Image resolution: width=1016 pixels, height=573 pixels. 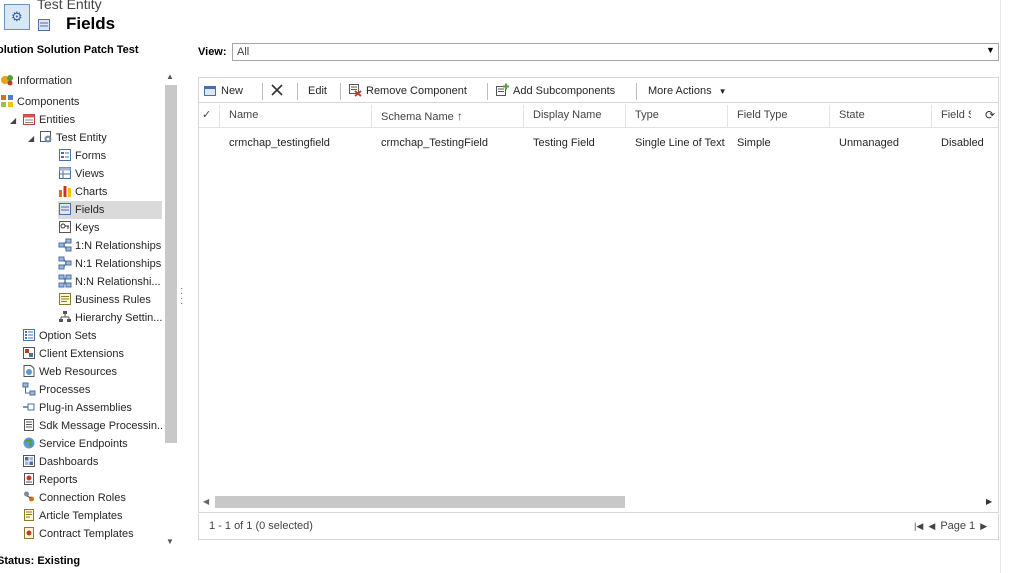 I want to click on information-icon, so click(x=7, y=80).